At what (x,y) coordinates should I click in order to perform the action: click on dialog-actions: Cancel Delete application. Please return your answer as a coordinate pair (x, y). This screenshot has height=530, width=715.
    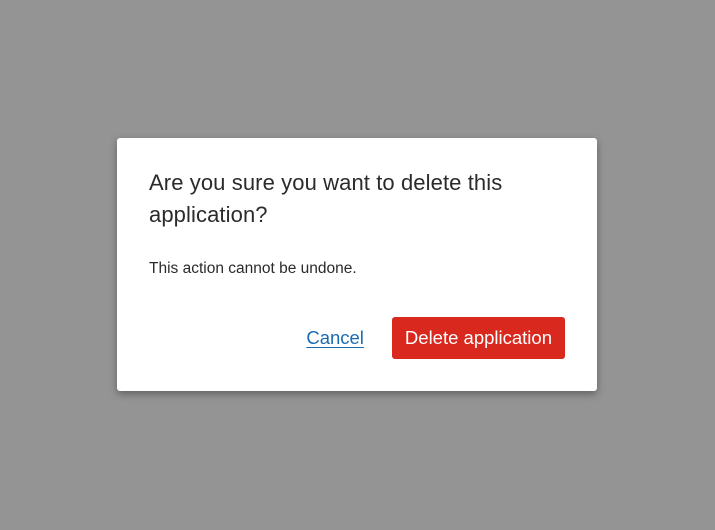
    Looking at the image, I should click on (435, 338).